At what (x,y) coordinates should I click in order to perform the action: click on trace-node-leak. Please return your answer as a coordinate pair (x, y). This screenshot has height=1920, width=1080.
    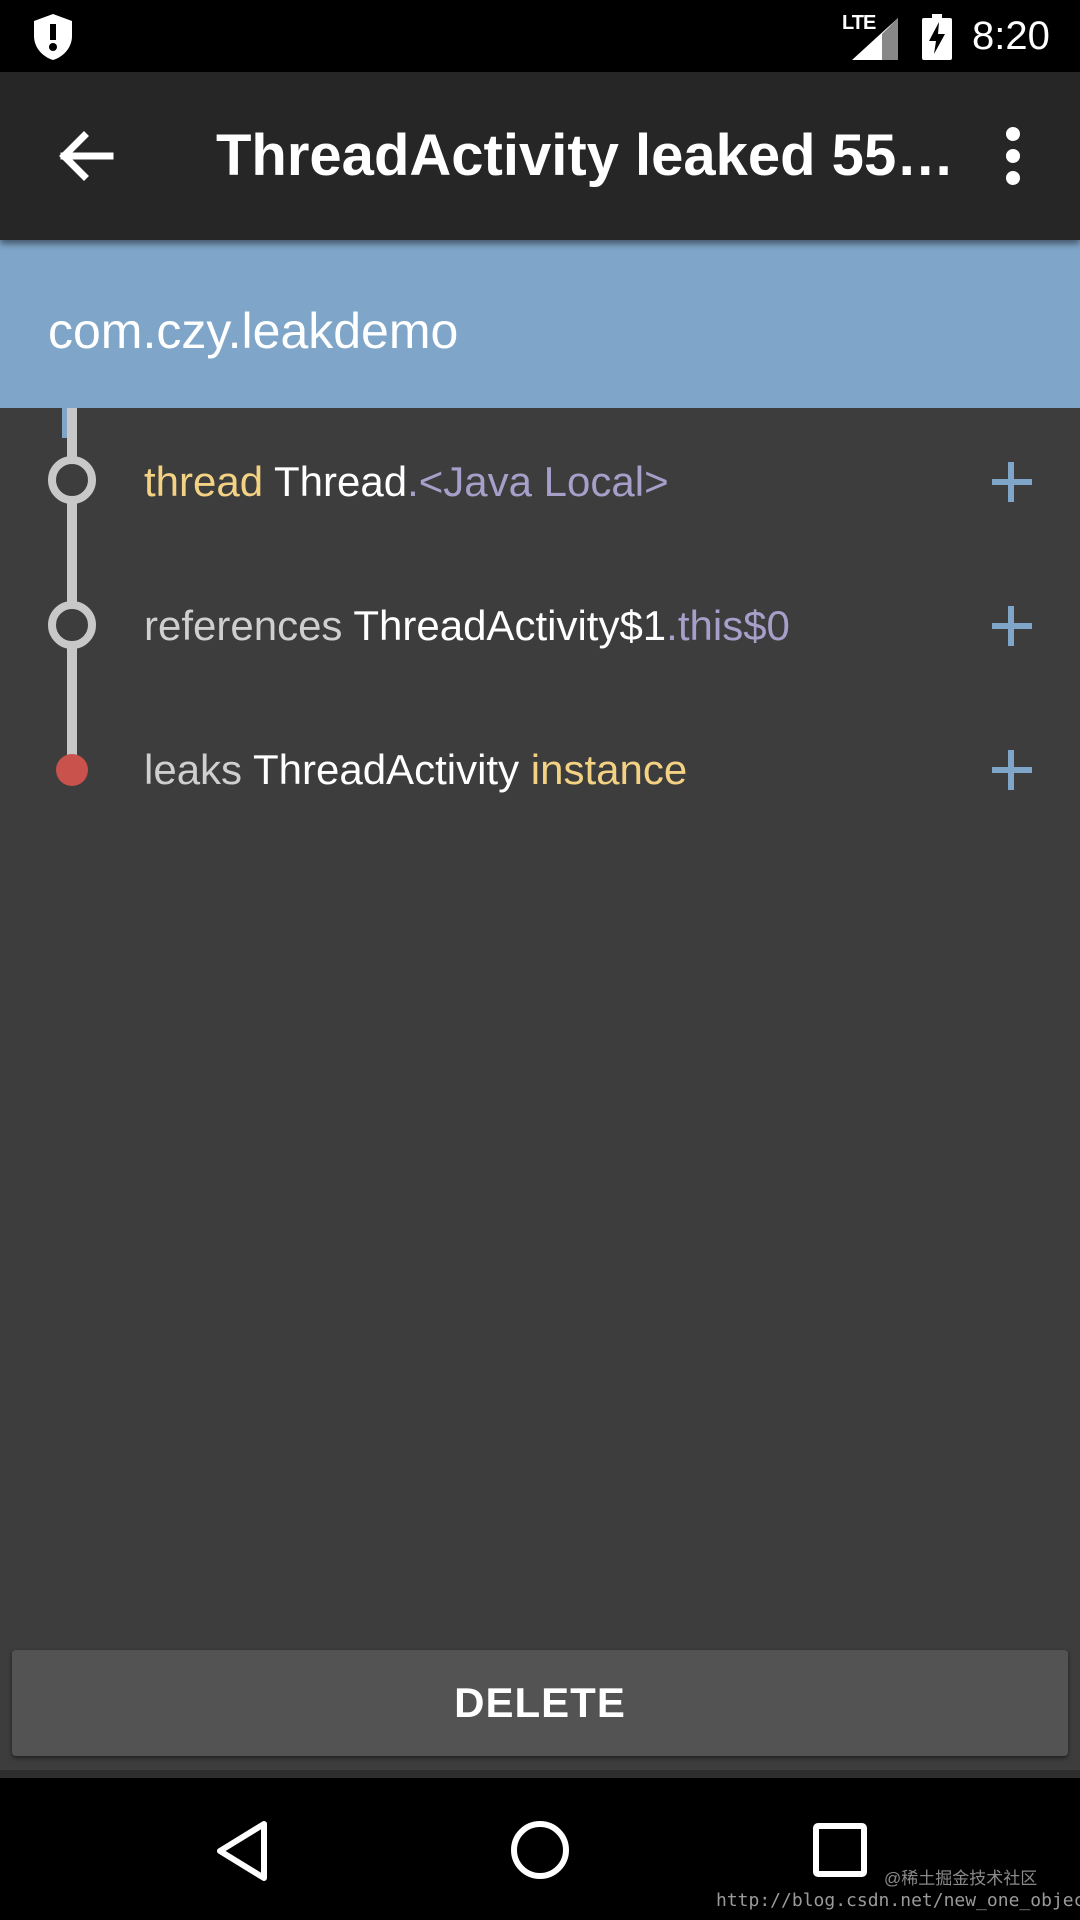
    Looking at the image, I should click on (72, 770).